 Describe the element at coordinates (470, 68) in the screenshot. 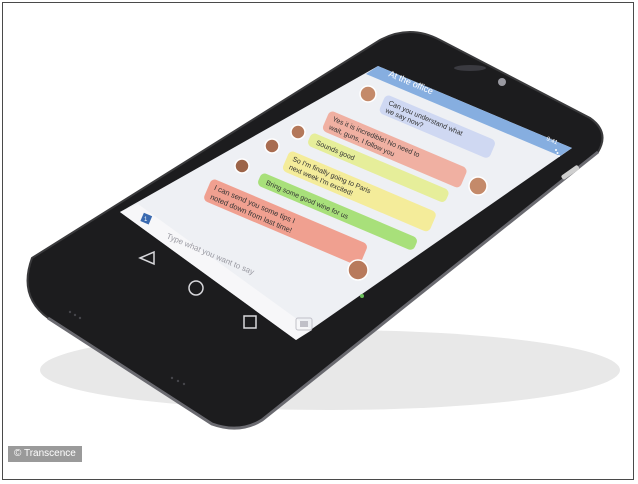

I see `earpiece-speaker` at that location.